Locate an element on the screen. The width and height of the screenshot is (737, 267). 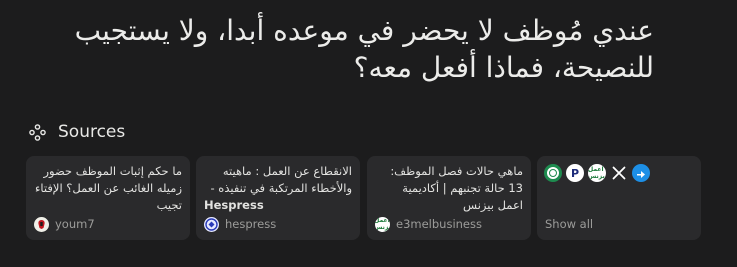
sources-icon is located at coordinates (37, 132).